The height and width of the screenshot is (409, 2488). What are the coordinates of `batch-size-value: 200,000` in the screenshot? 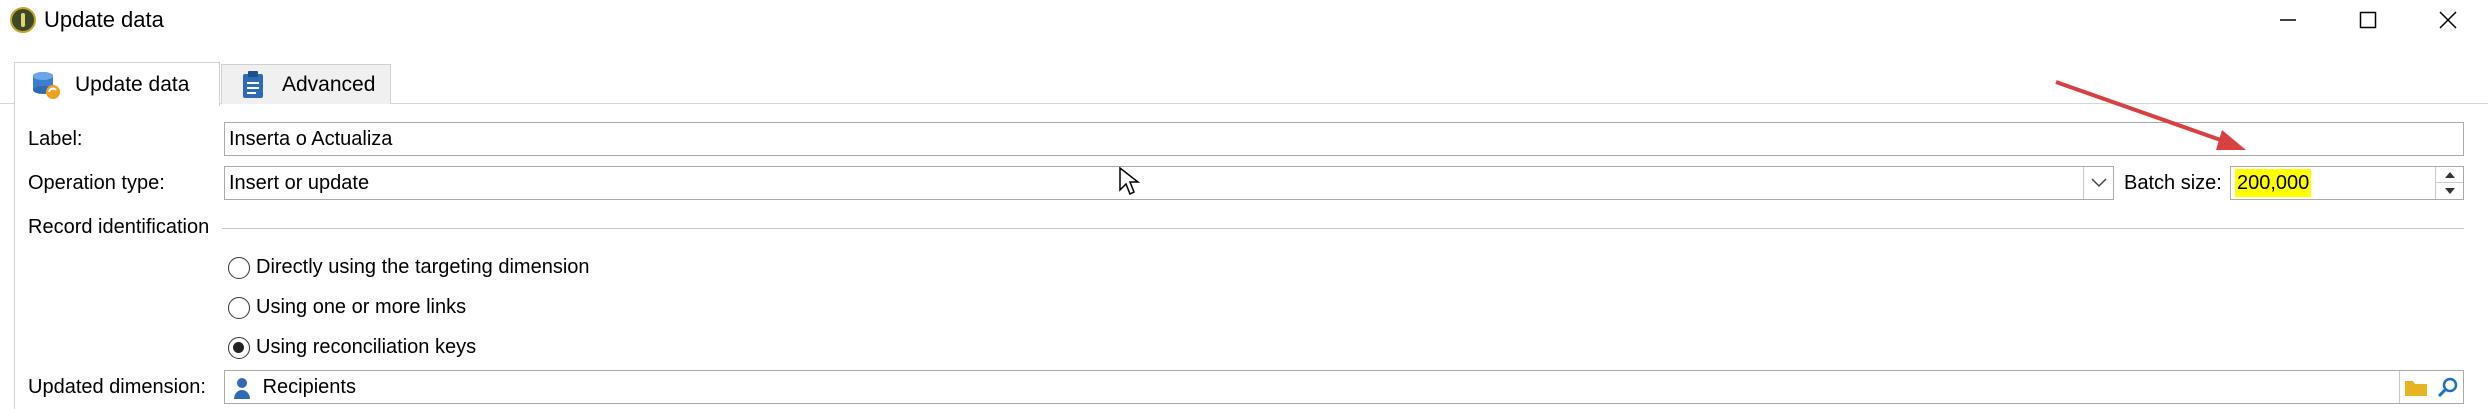 It's located at (2273, 183).